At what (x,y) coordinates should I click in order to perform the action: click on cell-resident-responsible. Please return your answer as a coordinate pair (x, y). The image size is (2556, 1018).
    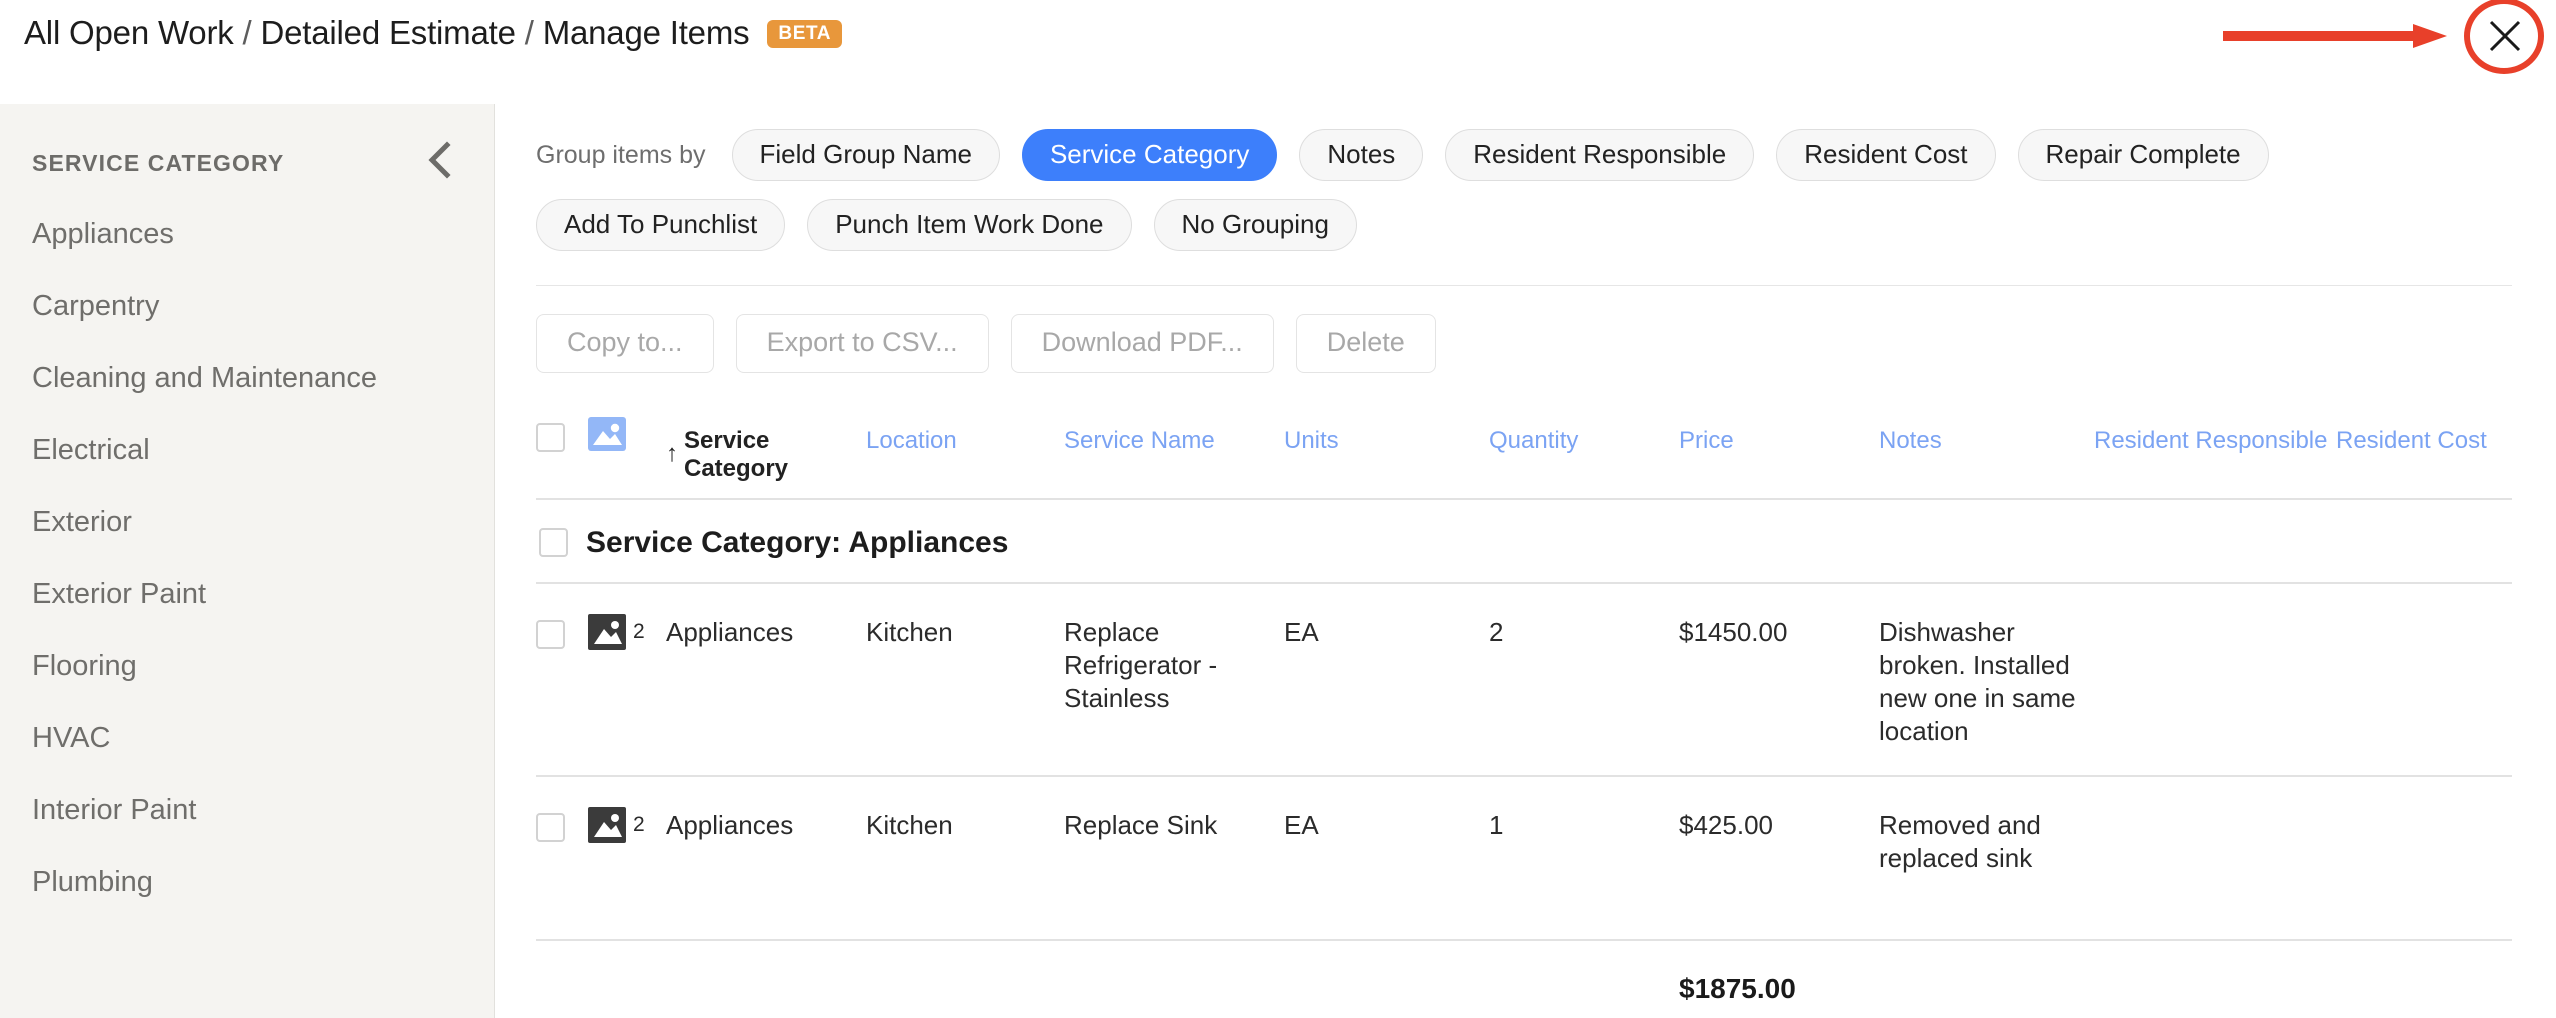
    Looking at the image, I should click on (2215, 611).